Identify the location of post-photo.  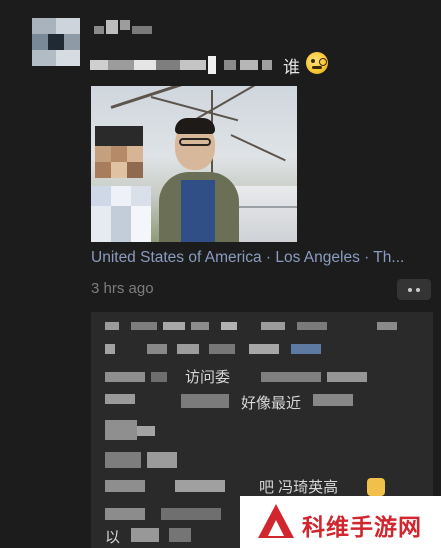
(194, 164).